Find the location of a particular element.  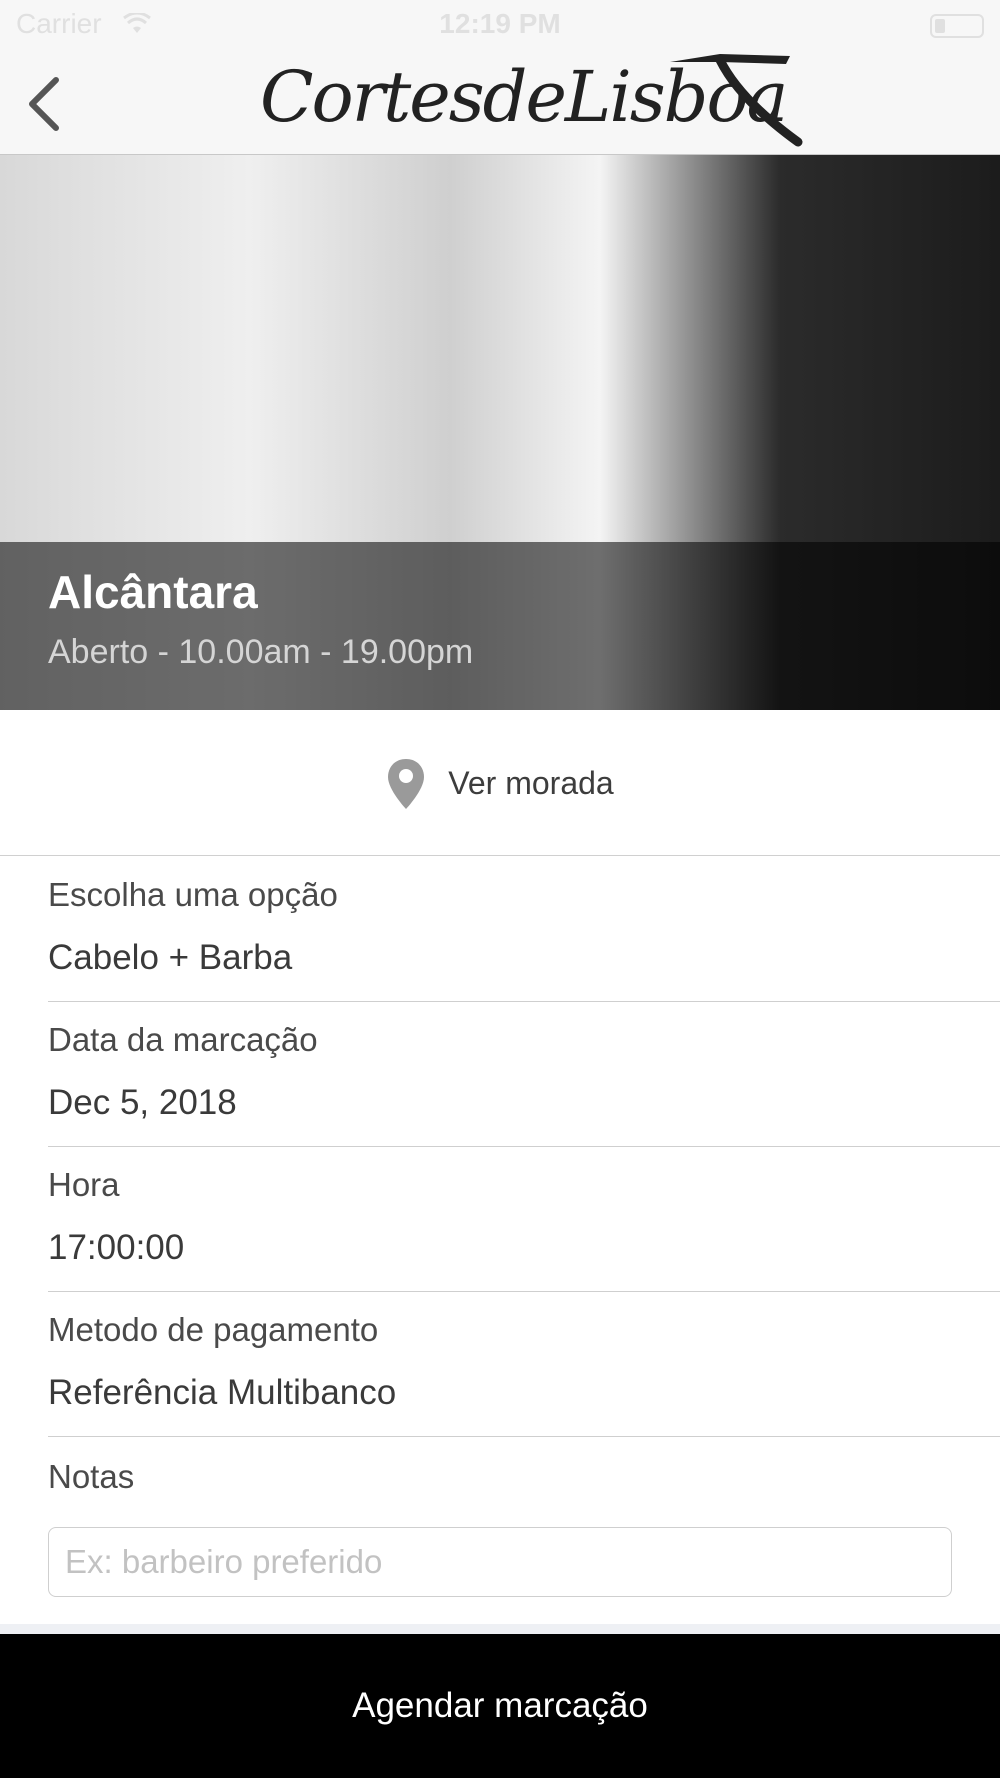

notes-input is located at coordinates (500, 1562).